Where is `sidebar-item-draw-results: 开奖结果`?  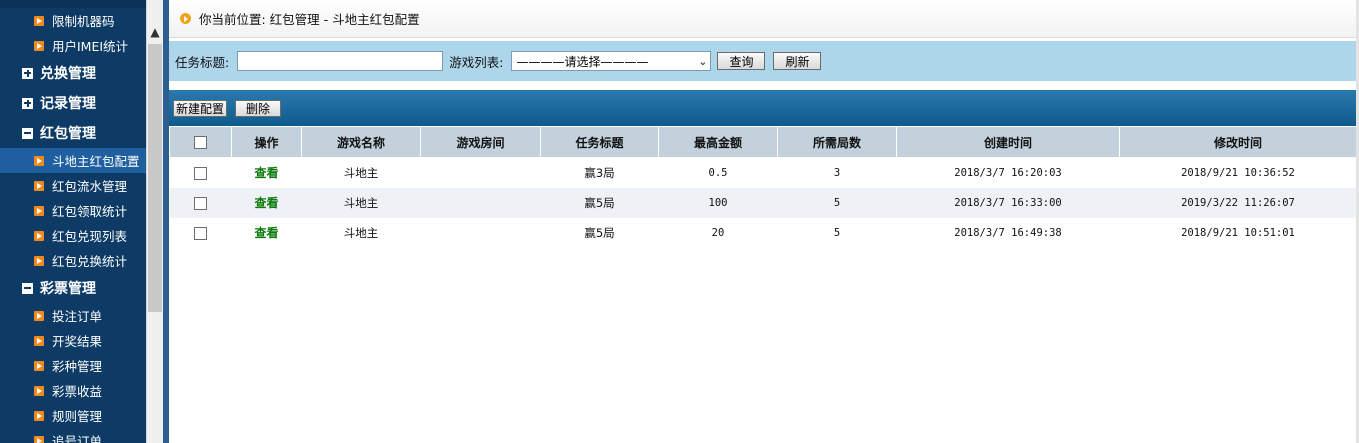 sidebar-item-draw-results: 开奖结果 is located at coordinates (73, 340).